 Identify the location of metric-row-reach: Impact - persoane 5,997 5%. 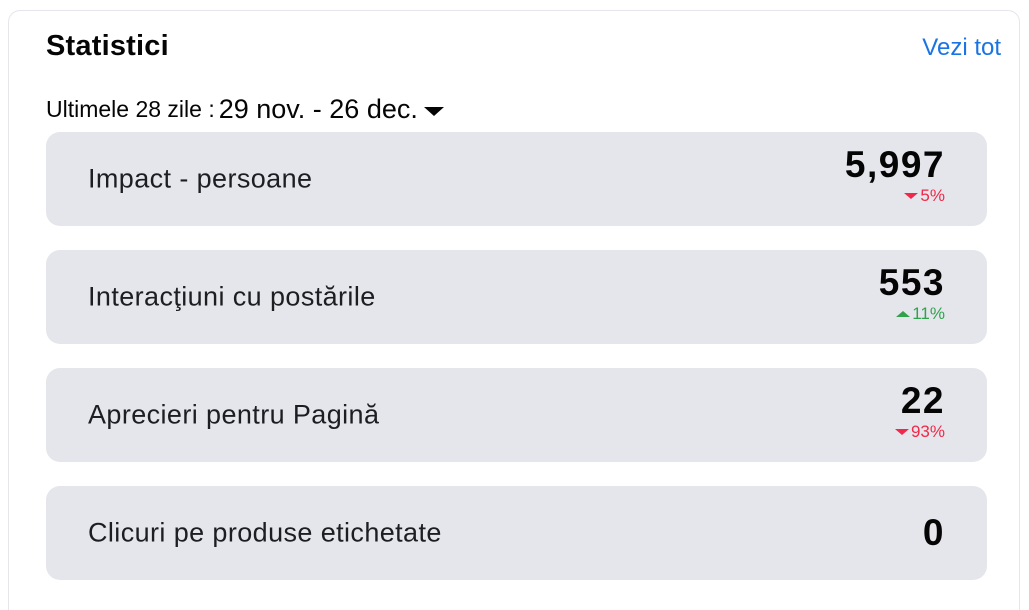
(516, 179).